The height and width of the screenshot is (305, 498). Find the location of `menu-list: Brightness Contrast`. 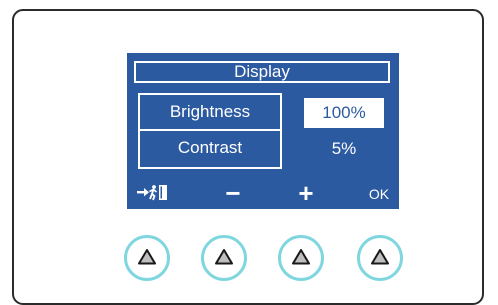

menu-list: Brightness Contrast is located at coordinates (210, 131).